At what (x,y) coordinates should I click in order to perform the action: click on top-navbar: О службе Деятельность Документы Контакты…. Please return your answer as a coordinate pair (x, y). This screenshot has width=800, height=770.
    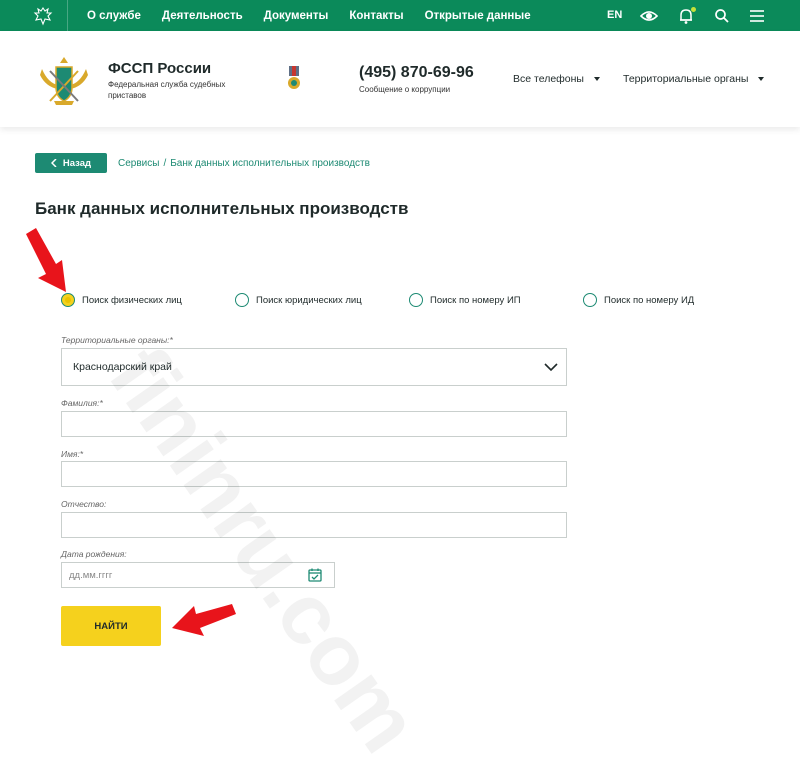
    Looking at the image, I should click on (400, 15).